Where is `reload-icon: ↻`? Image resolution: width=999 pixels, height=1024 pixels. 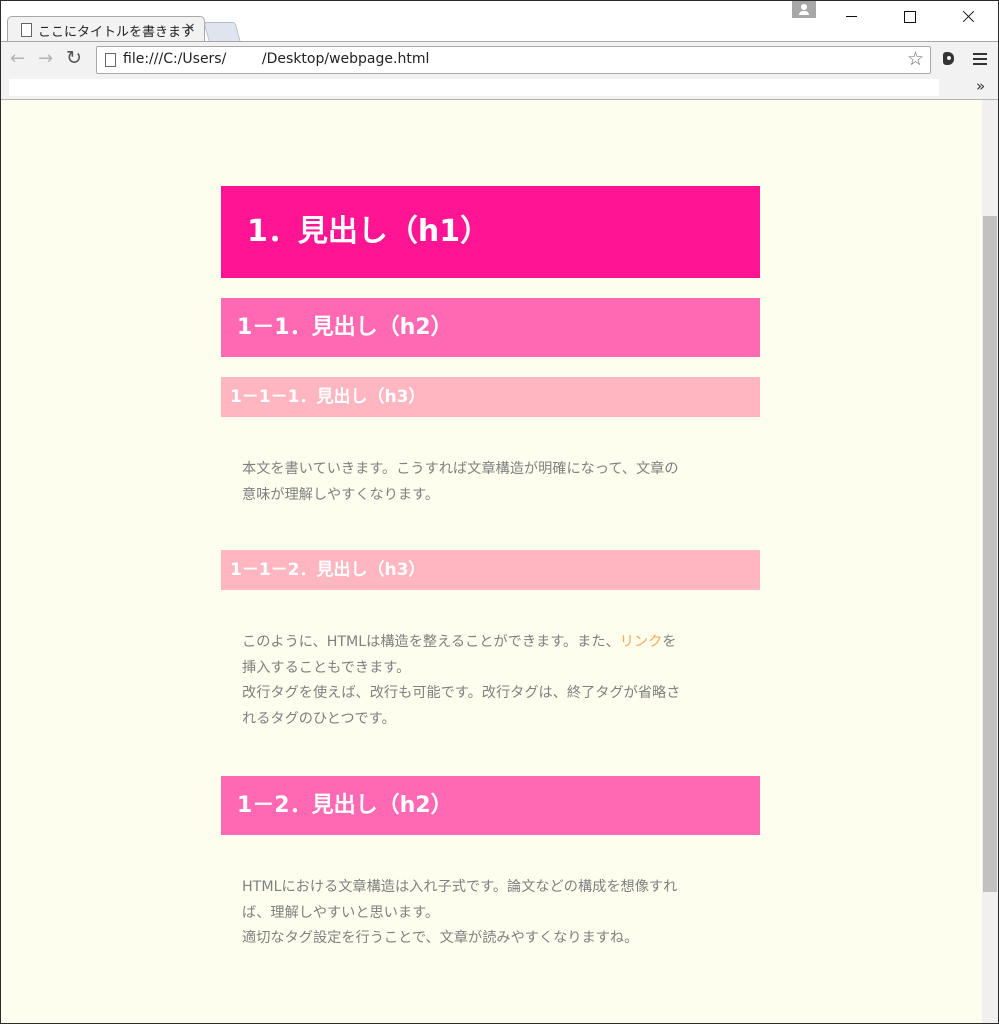 reload-icon: ↻ is located at coordinates (74, 58).